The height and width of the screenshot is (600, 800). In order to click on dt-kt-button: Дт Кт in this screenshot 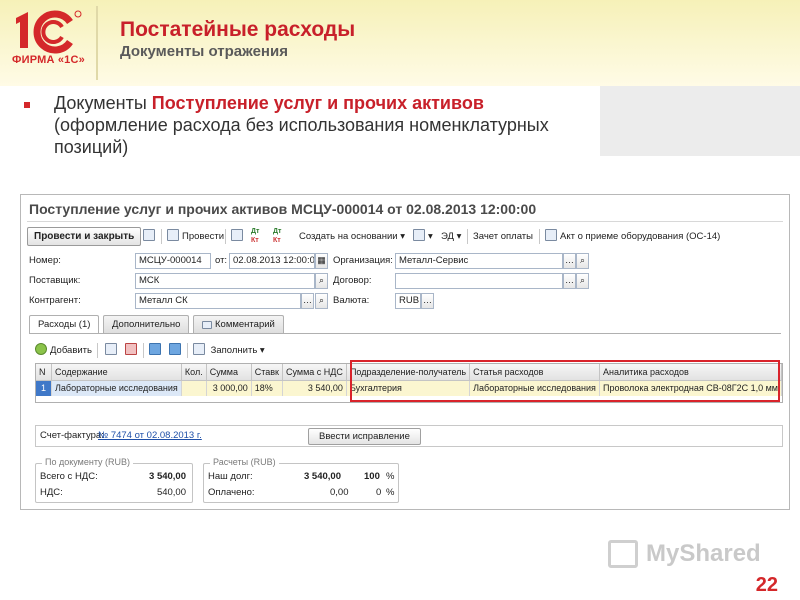, I will do `click(255, 236)`.